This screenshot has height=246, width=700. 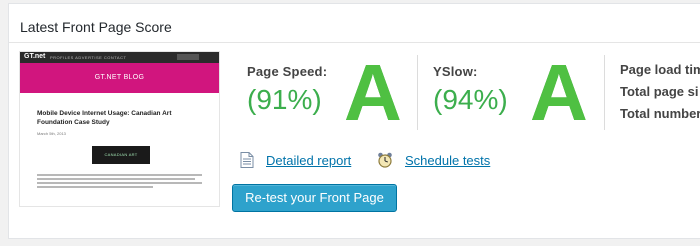 I want to click on schedule-tests-link: Schedule tests, so click(x=447, y=160).